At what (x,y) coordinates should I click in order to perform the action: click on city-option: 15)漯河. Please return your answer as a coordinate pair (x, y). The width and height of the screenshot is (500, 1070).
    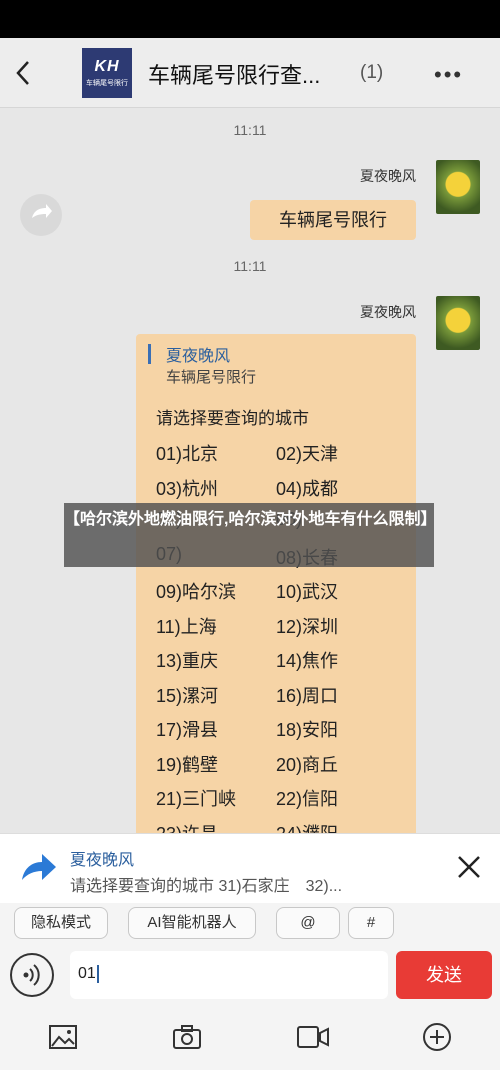
    Looking at the image, I should click on (187, 695).